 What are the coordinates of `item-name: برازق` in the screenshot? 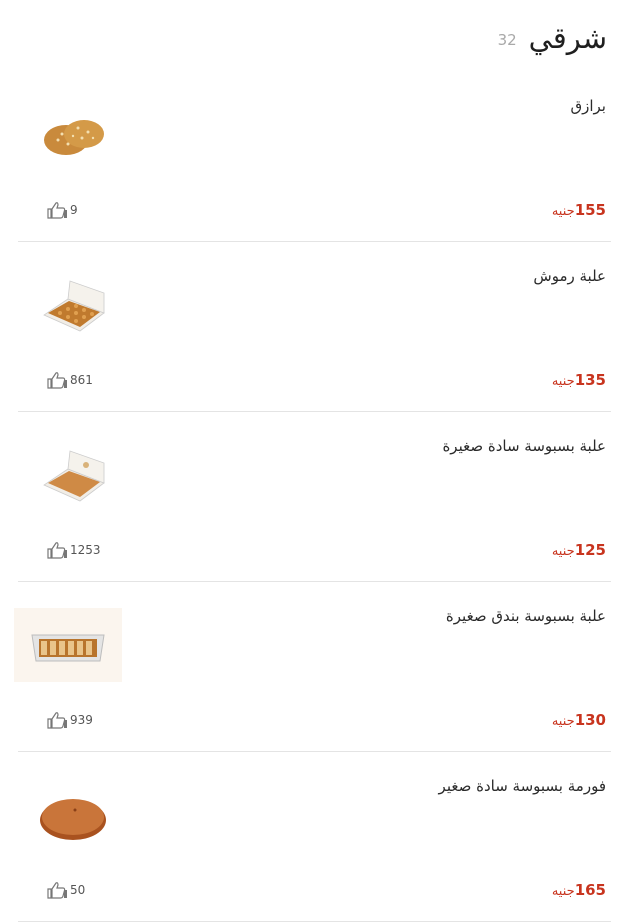 It's located at (588, 106).